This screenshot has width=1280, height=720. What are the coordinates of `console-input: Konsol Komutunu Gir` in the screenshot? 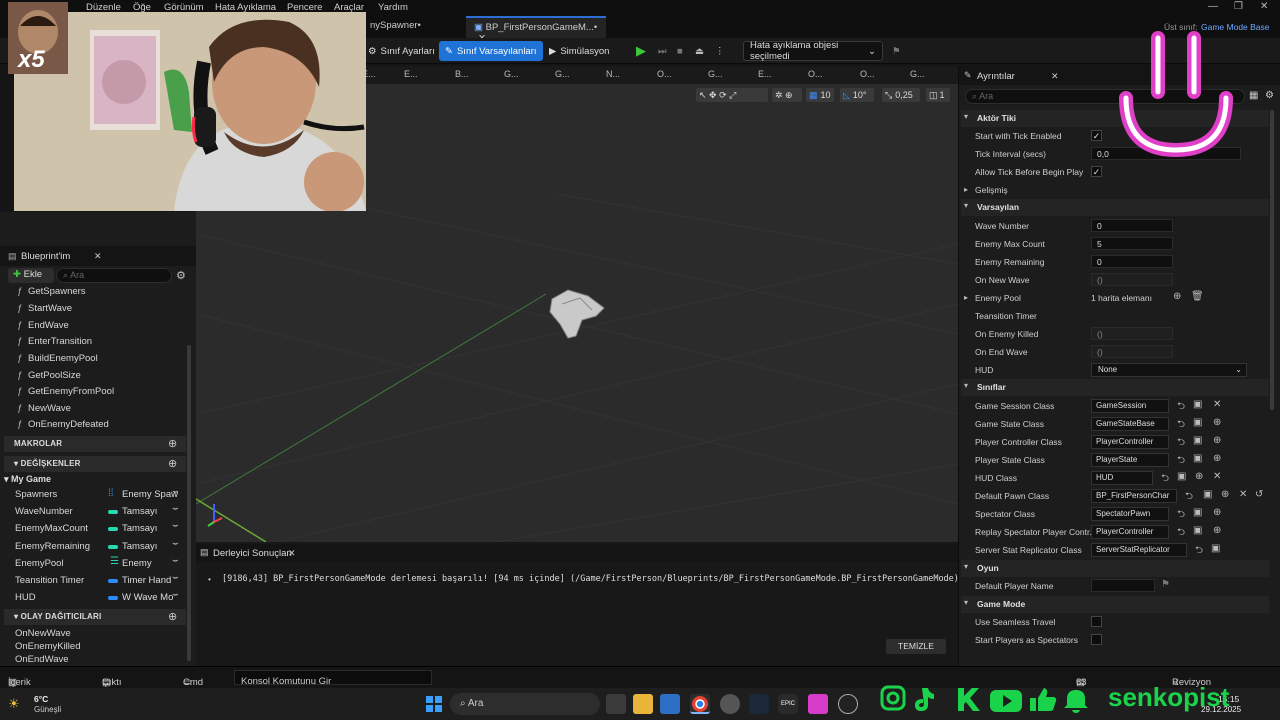 It's located at (333, 678).